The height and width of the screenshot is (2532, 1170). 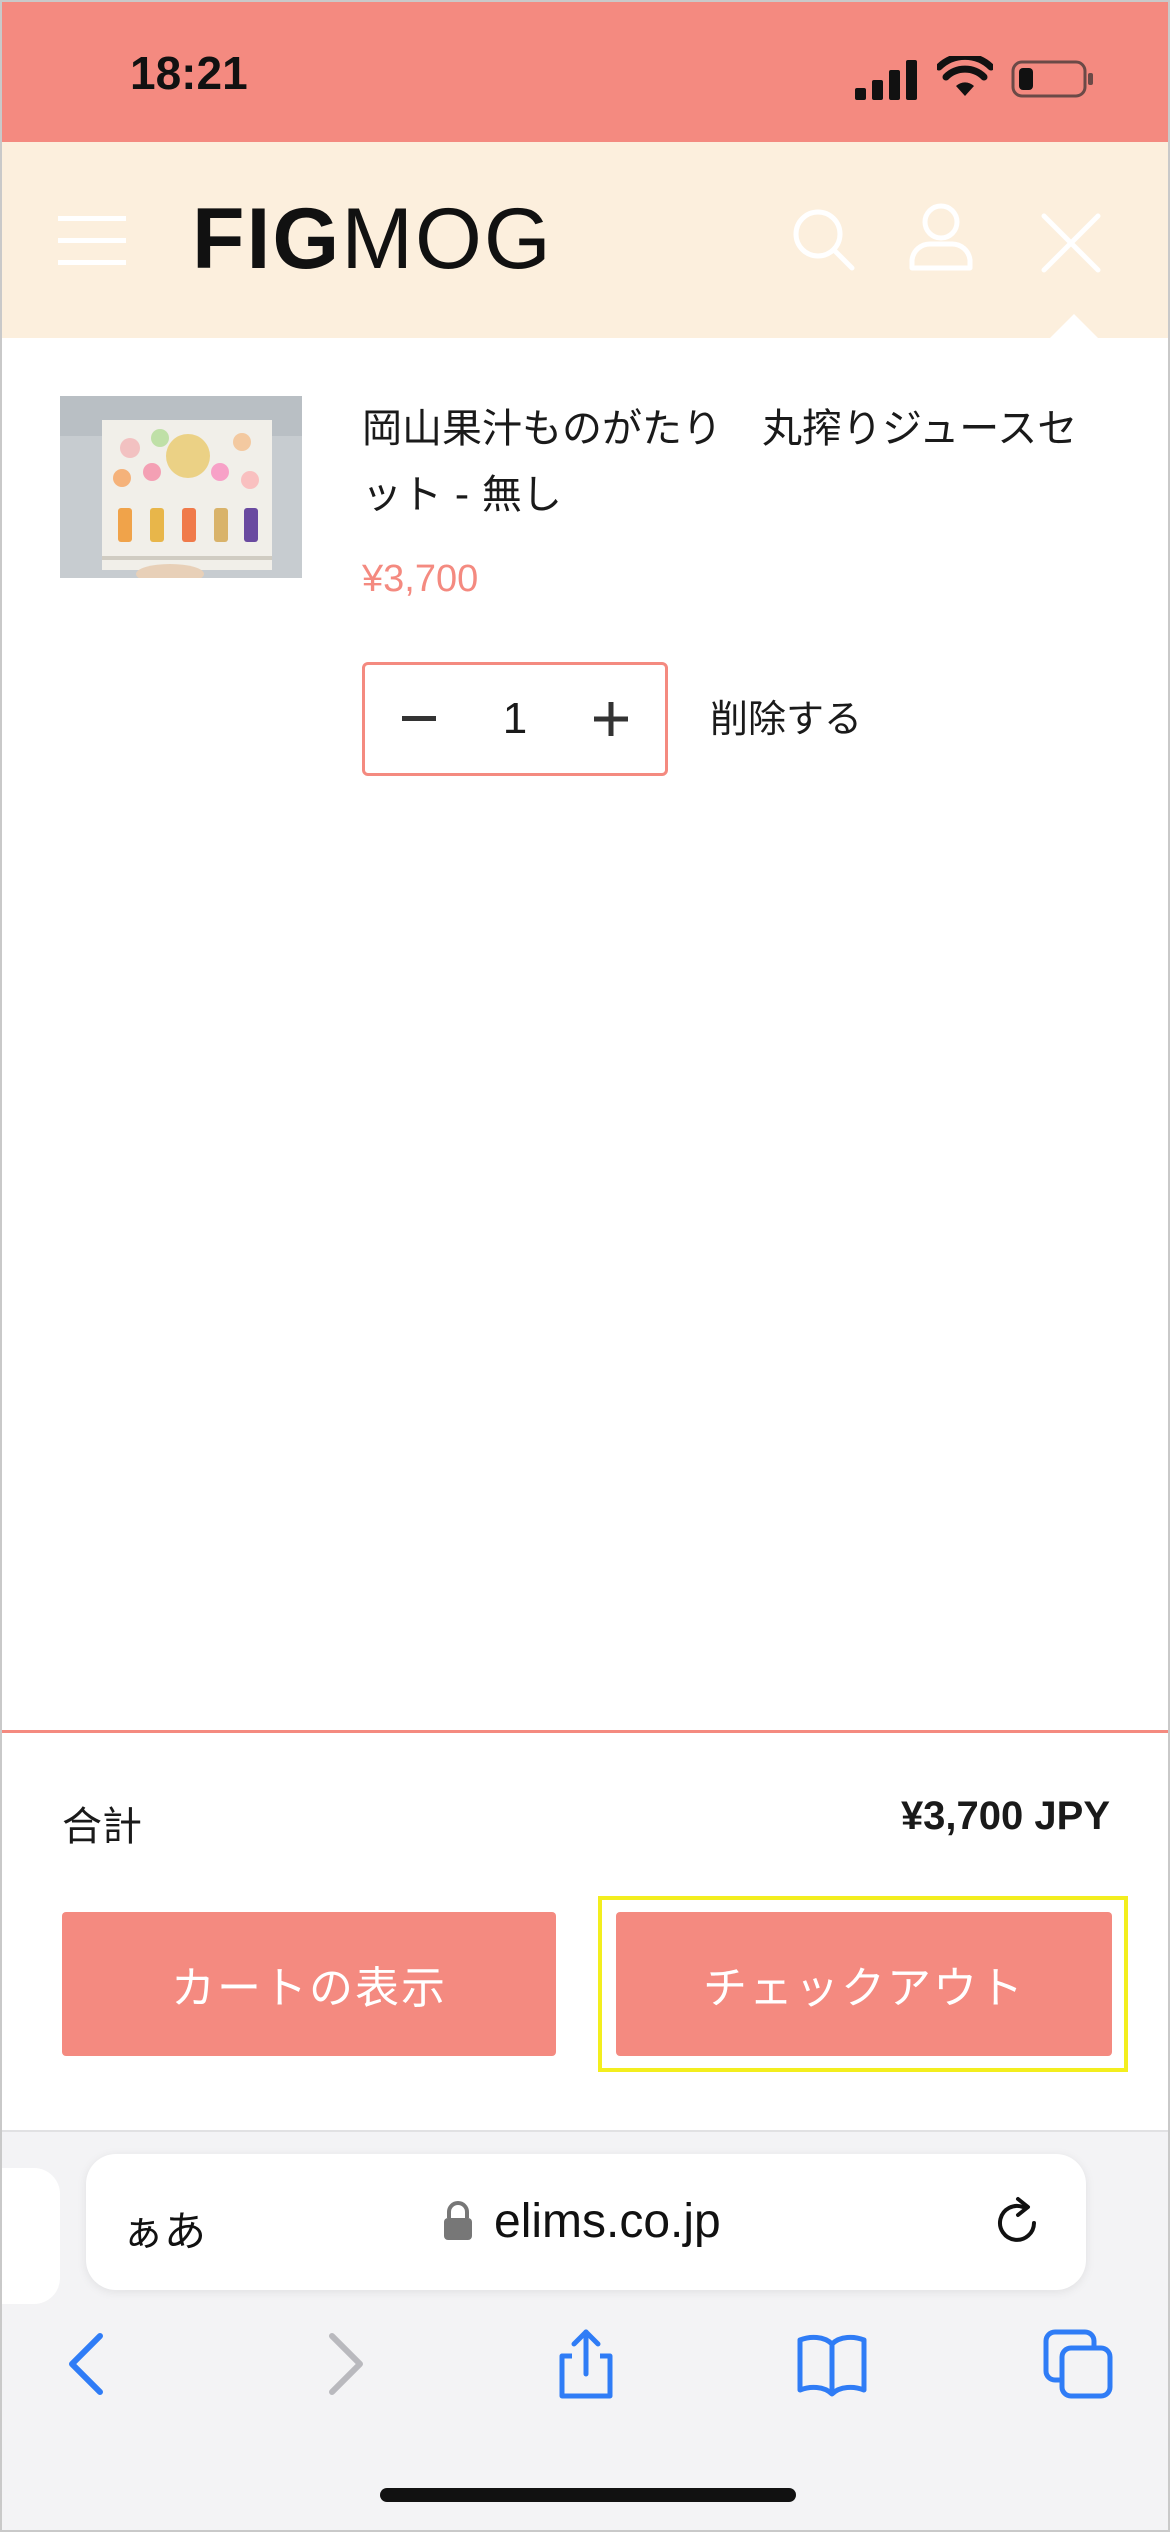 What do you see at coordinates (585, 72) in the screenshot?
I see `status-bar: 18:21` at bounding box center [585, 72].